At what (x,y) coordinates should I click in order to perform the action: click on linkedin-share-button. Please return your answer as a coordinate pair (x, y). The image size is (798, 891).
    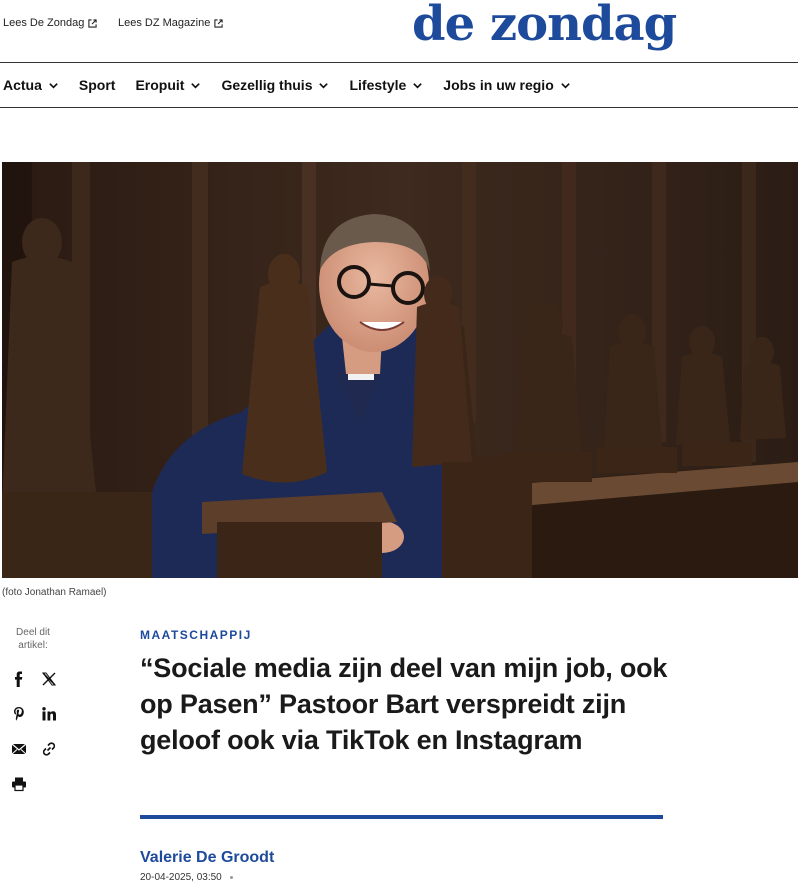
    Looking at the image, I should click on (49, 714).